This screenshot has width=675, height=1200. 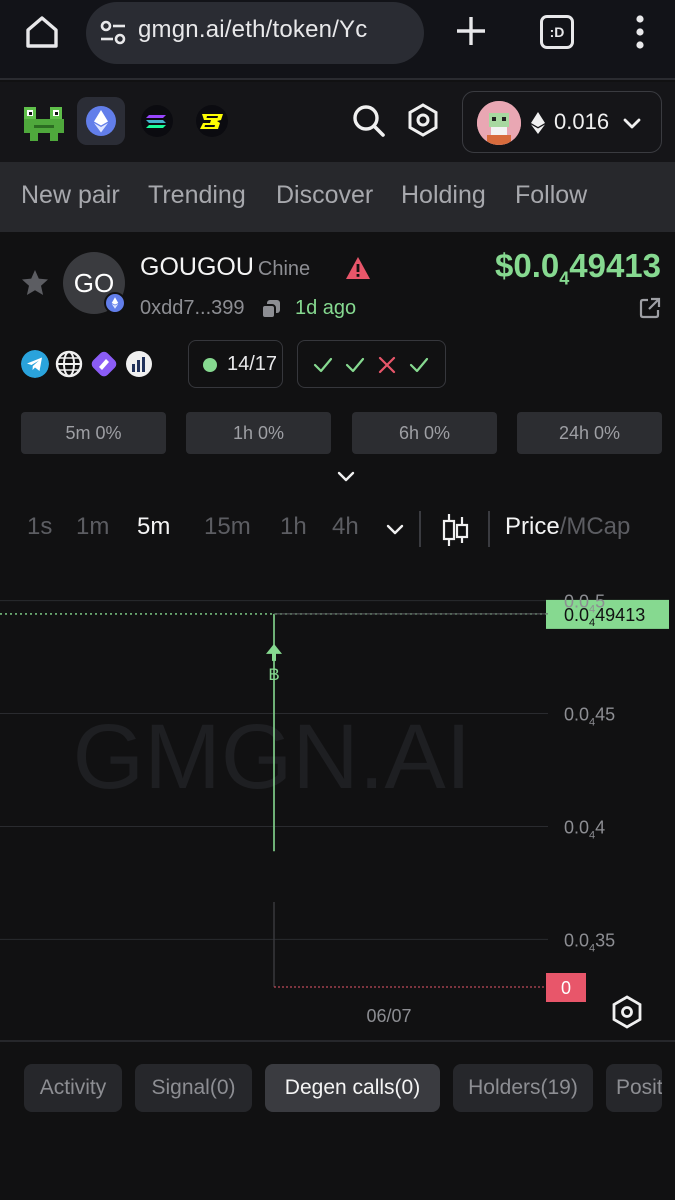 What do you see at coordinates (527, 265) in the screenshot?
I see `price-prefix: $0.0` at bounding box center [527, 265].